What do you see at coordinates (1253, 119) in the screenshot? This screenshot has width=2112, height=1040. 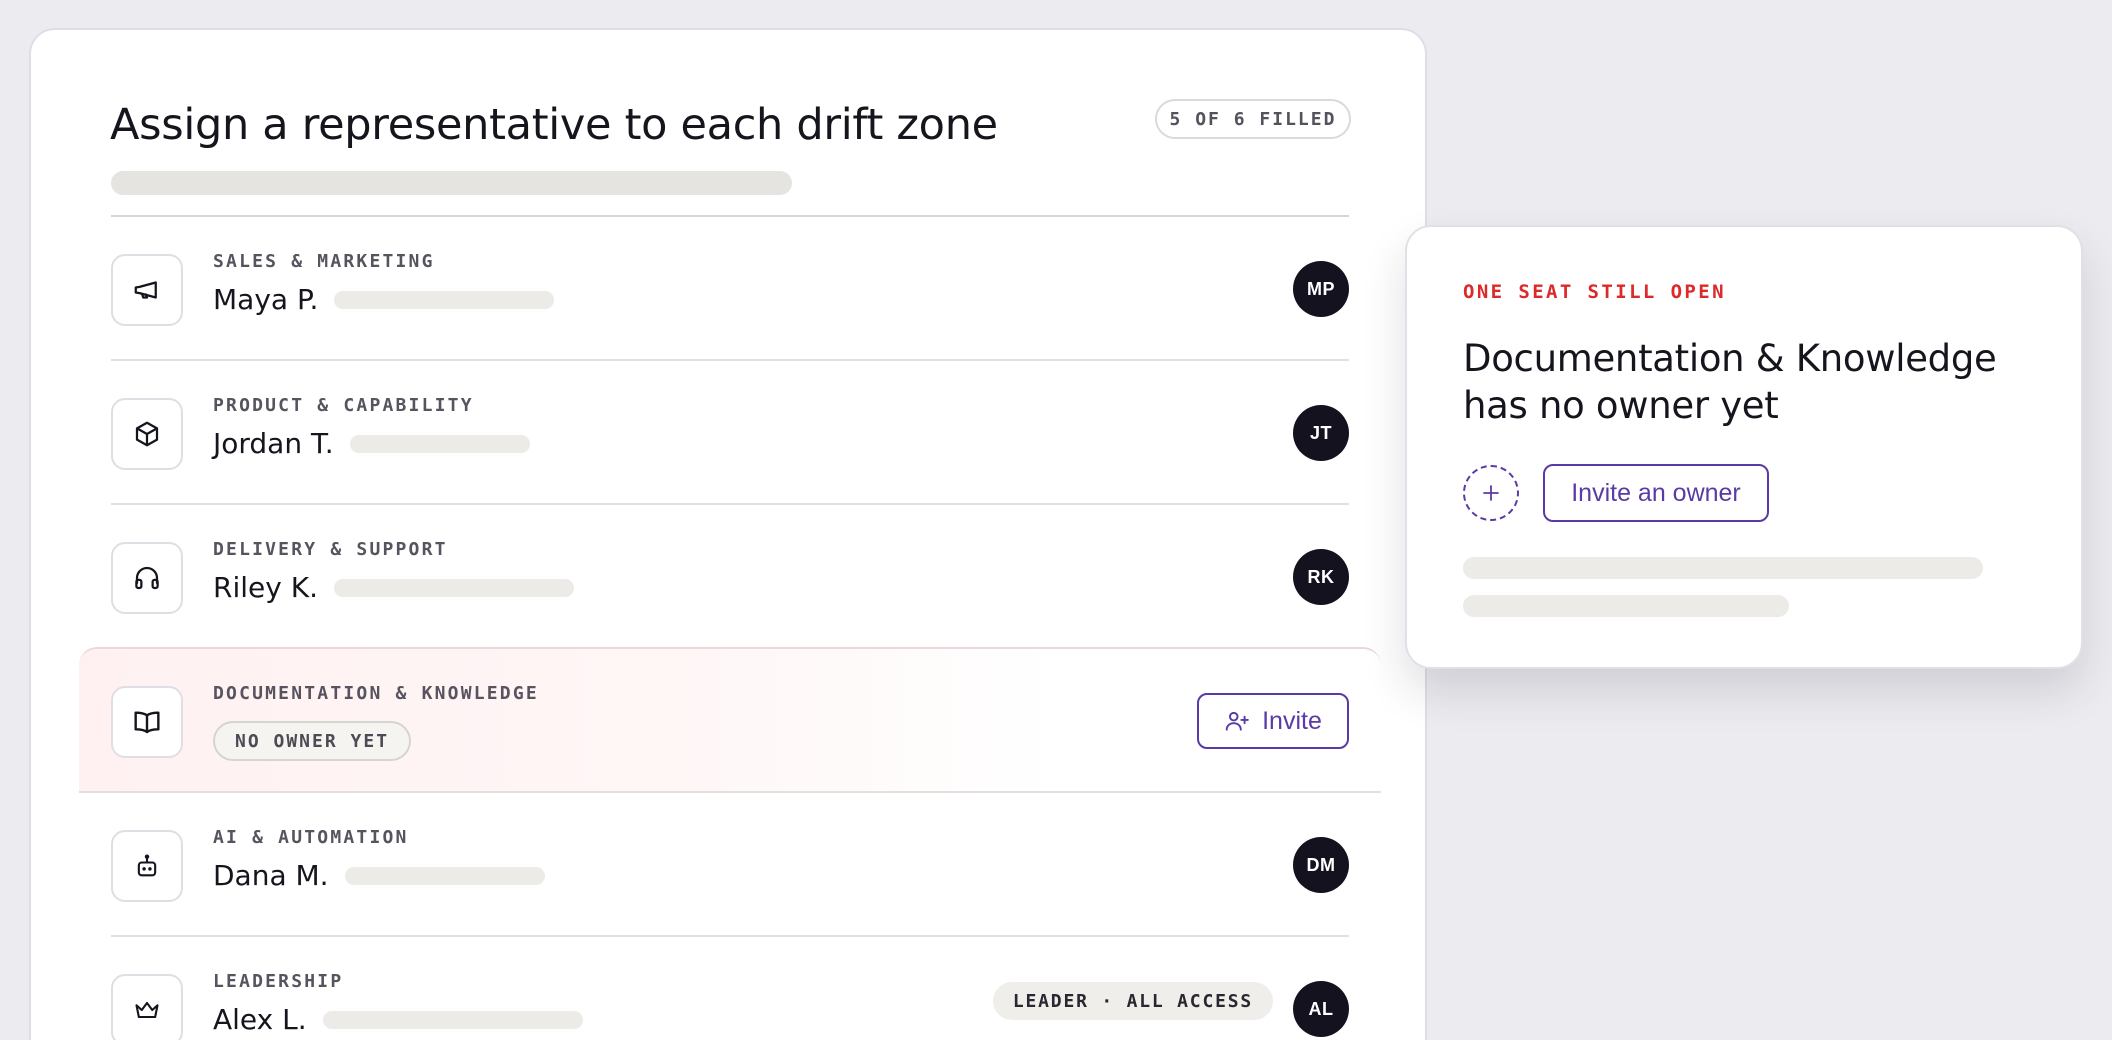 I see `filled-status-badge: 5 OF 6 FILLED` at bounding box center [1253, 119].